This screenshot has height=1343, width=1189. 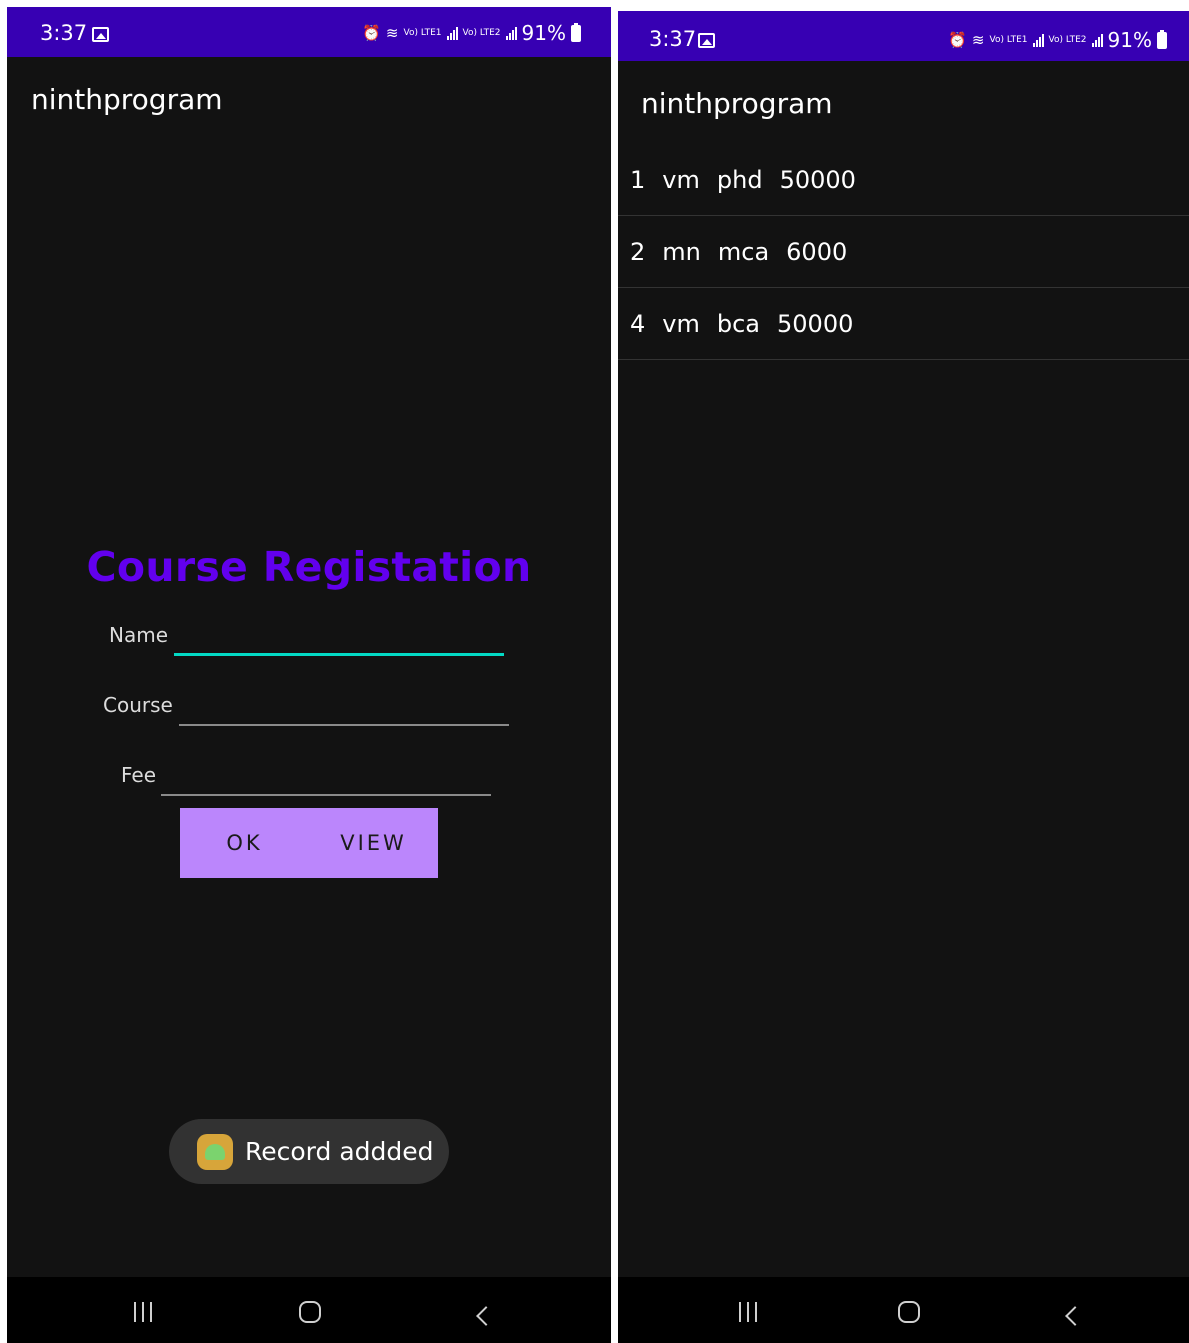 What do you see at coordinates (738, 323) in the screenshot?
I see `record-course: bca` at bounding box center [738, 323].